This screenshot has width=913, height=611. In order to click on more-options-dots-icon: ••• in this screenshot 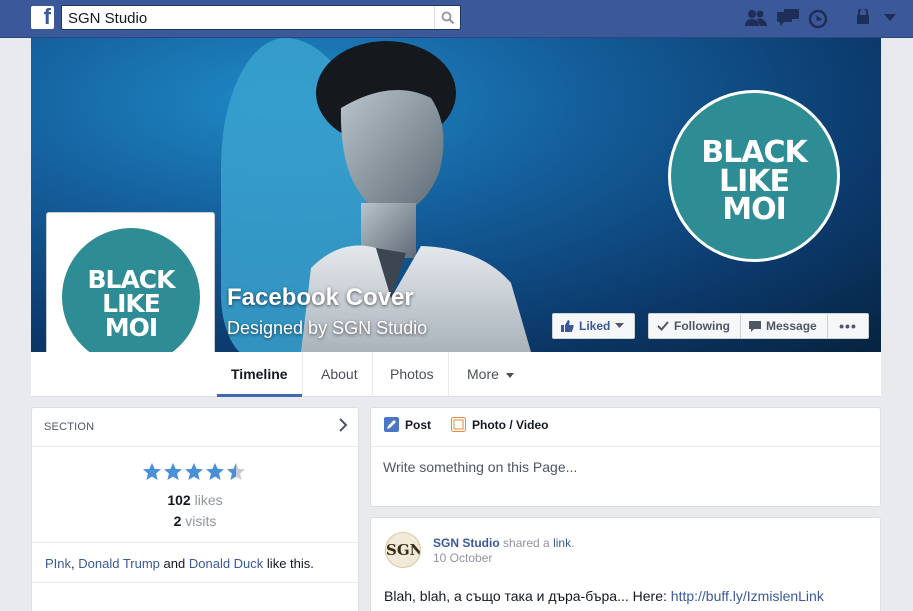, I will do `click(848, 326)`.